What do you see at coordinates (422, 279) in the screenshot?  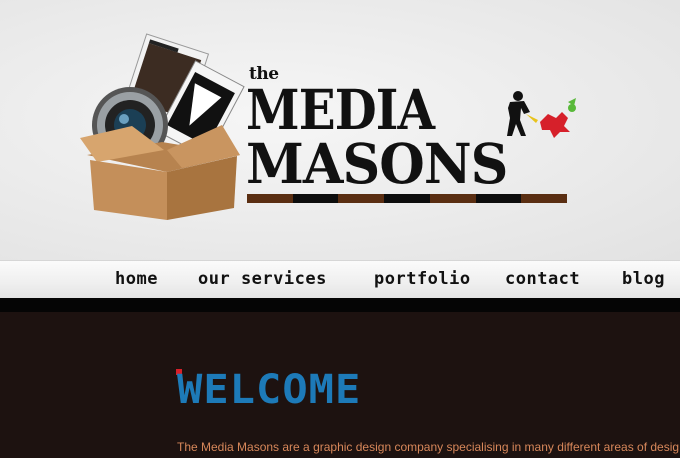 I see `nav-portfolio-link: portfolio` at bounding box center [422, 279].